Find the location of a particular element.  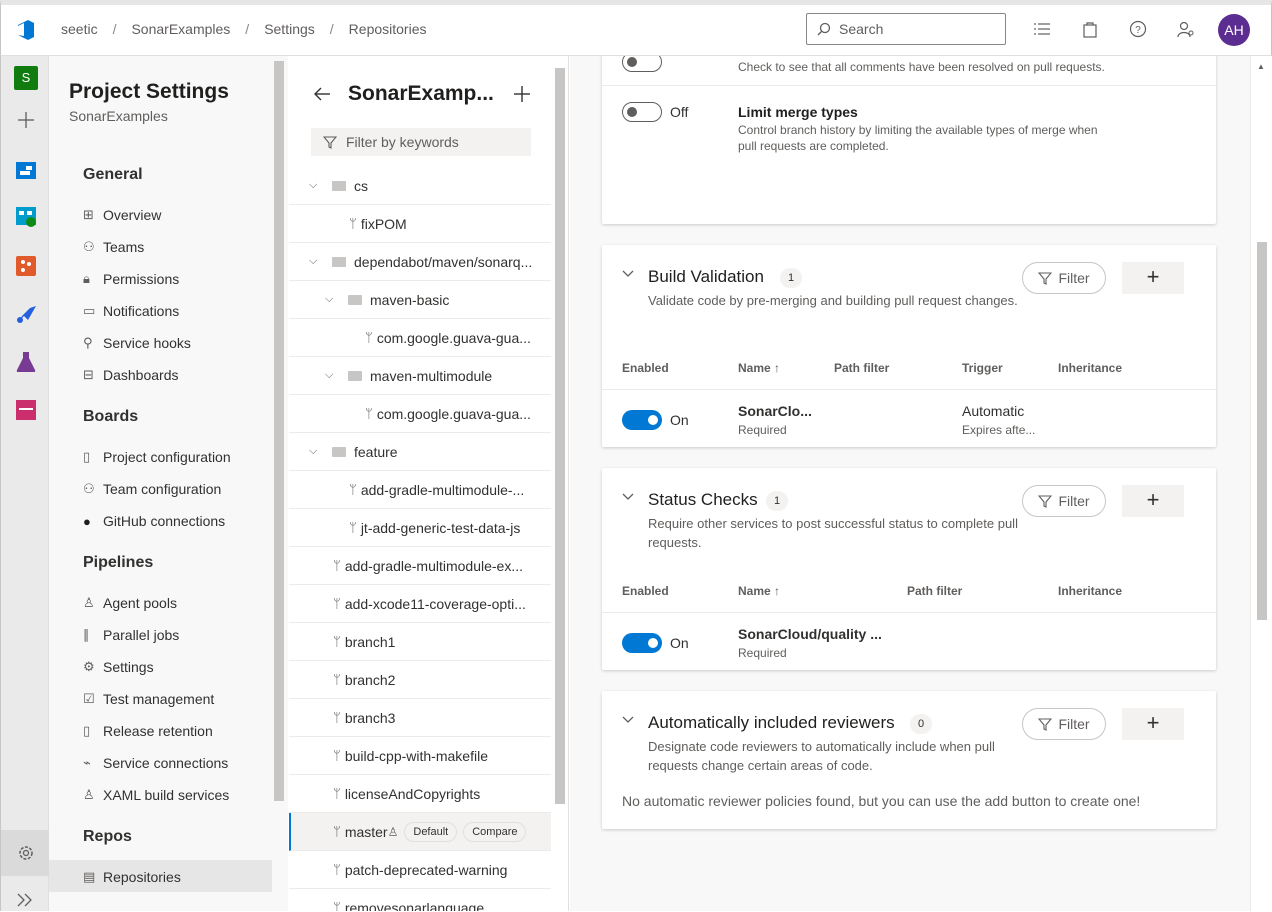

add-build-policy-button: + is located at coordinates (1153, 278).